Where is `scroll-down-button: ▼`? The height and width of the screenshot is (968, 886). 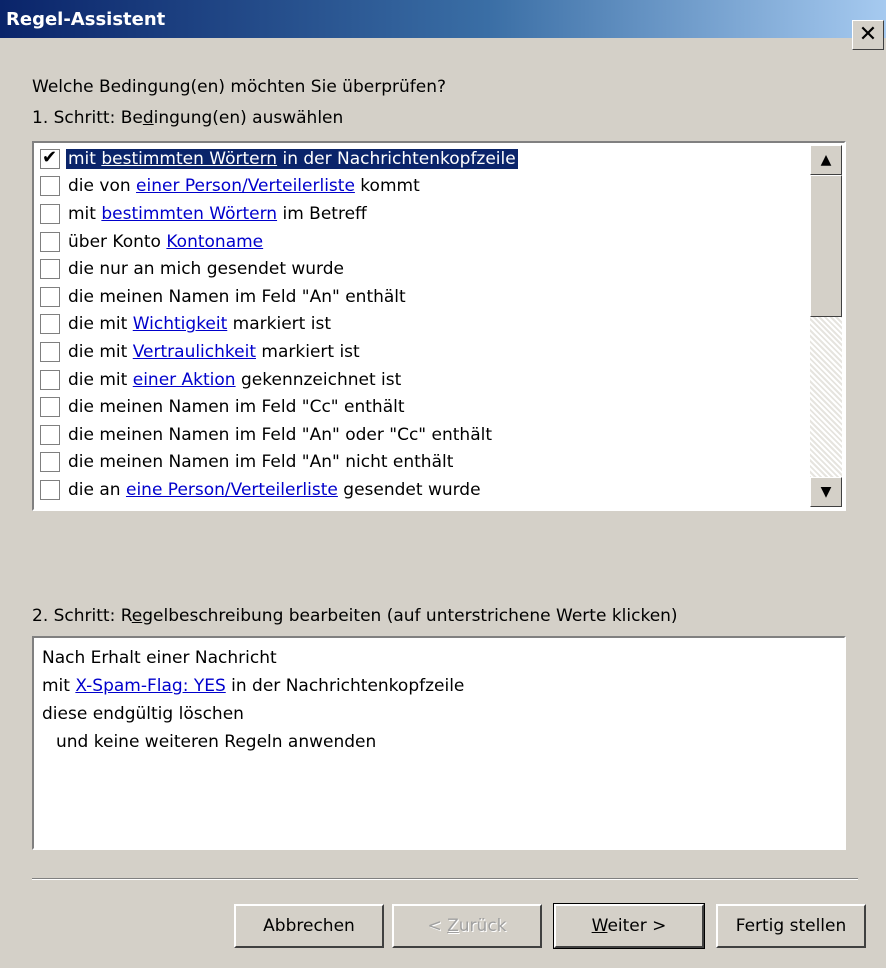
scroll-down-button: ▼ is located at coordinates (826, 492).